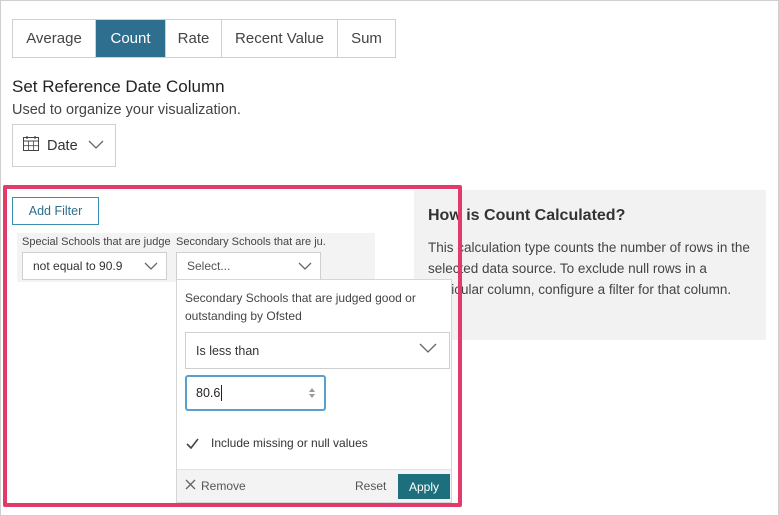  I want to click on tab-average: Average, so click(54, 38).